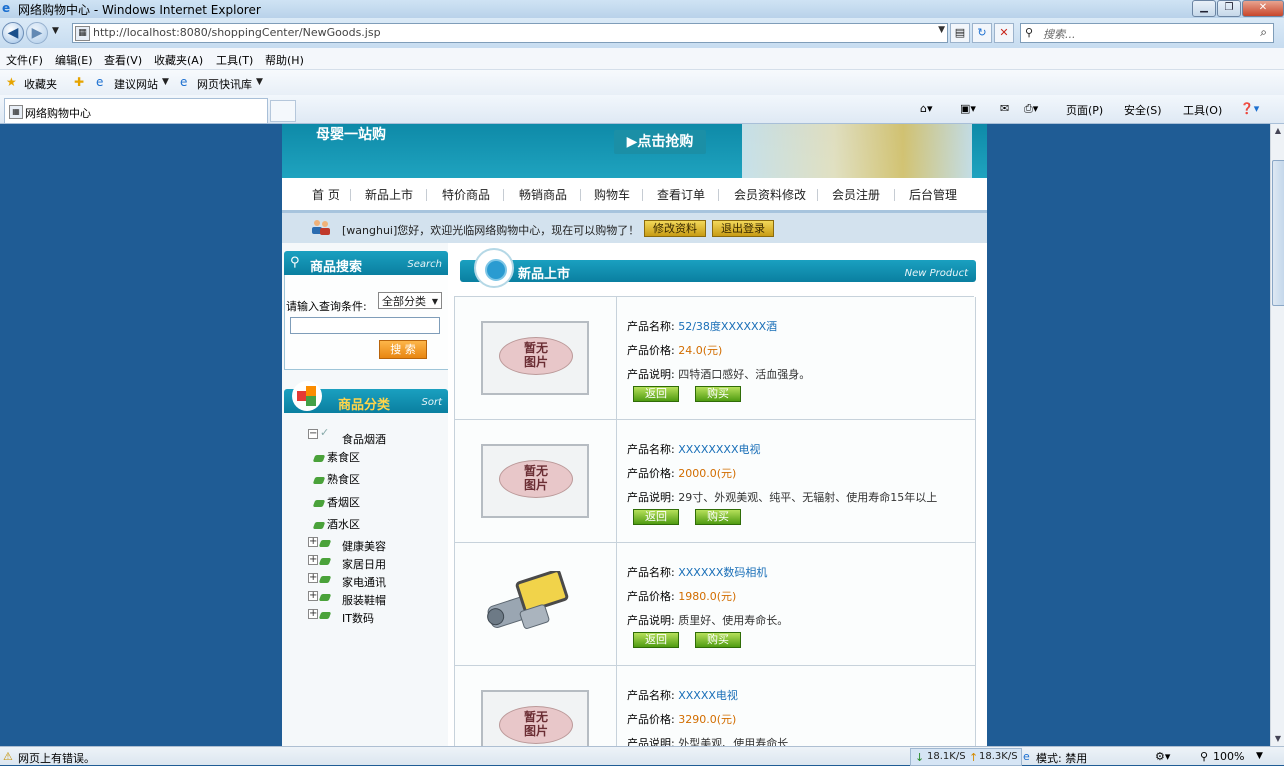 The image size is (1284, 766). Describe the element at coordinates (343, 524) in the screenshot. I see `tree-leaf-label: 酒水区` at that location.